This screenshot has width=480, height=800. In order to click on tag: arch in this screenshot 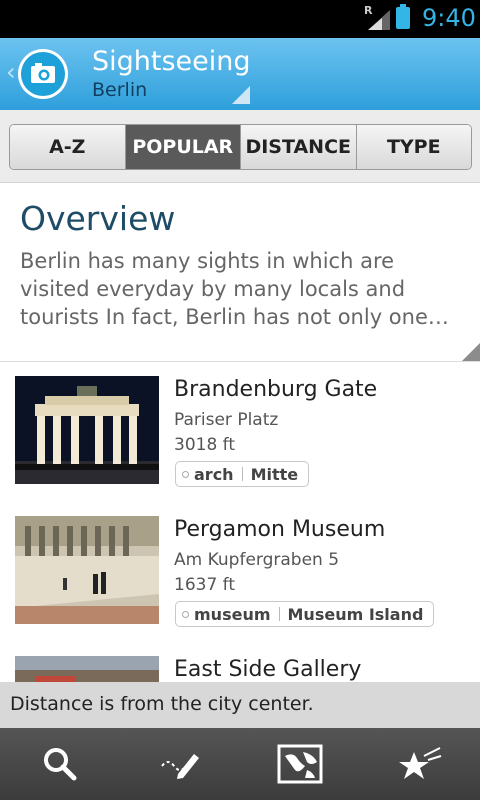, I will do `click(214, 474)`.